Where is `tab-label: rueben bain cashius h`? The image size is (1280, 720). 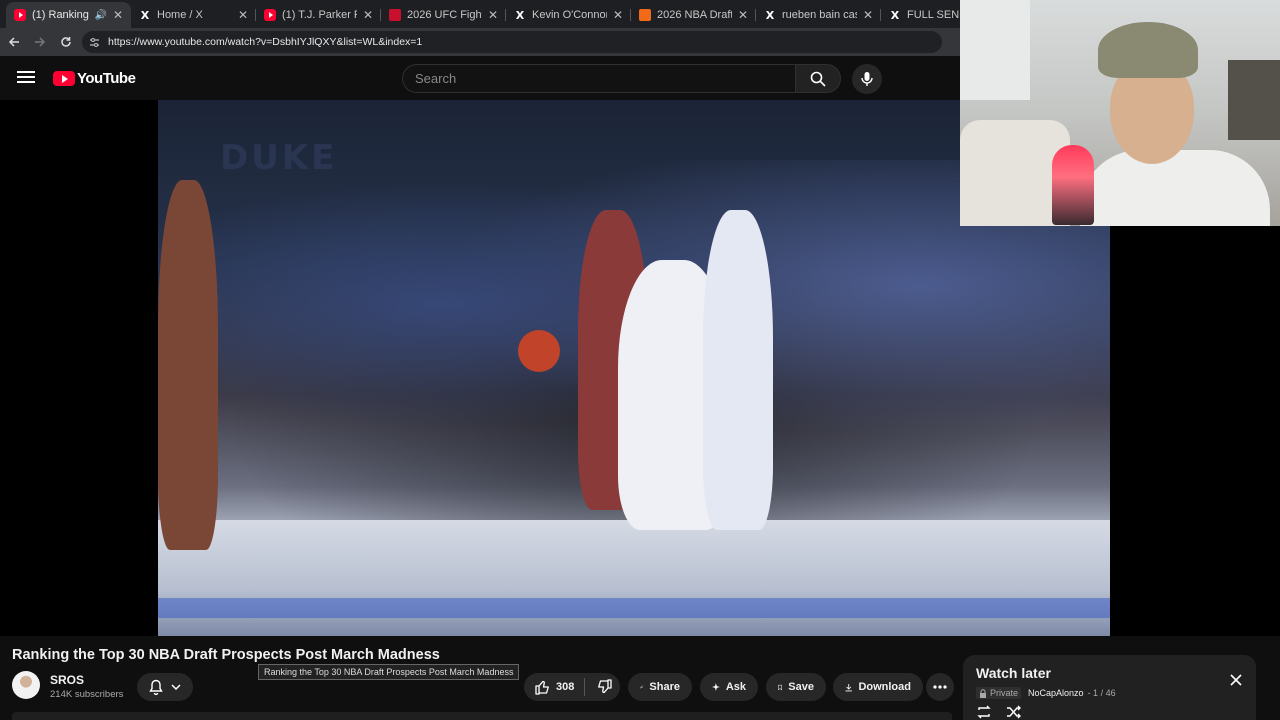
tab-label: rueben bain cashius h is located at coordinates (819, 15).